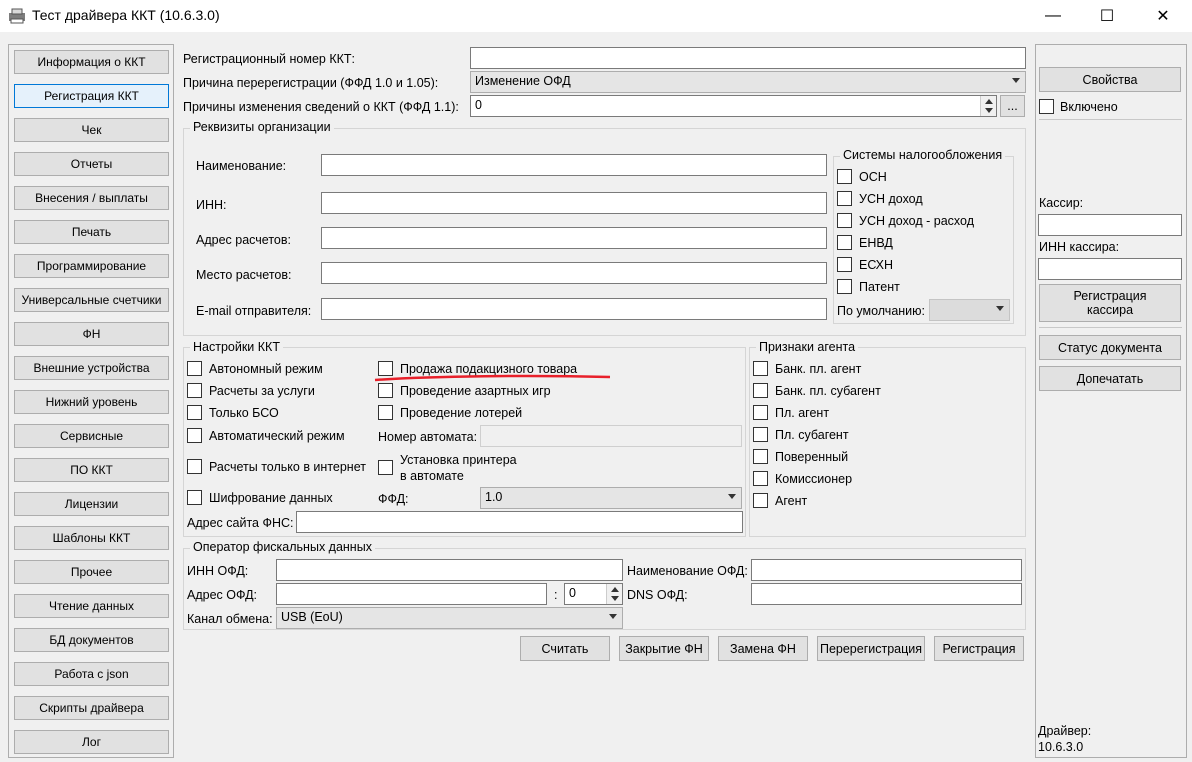 This screenshot has height=762, width=1192. What do you see at coordinates (1046, 106) in the screenshot?
I see `enabled-checkbox` at bounding box center [1046, 106].